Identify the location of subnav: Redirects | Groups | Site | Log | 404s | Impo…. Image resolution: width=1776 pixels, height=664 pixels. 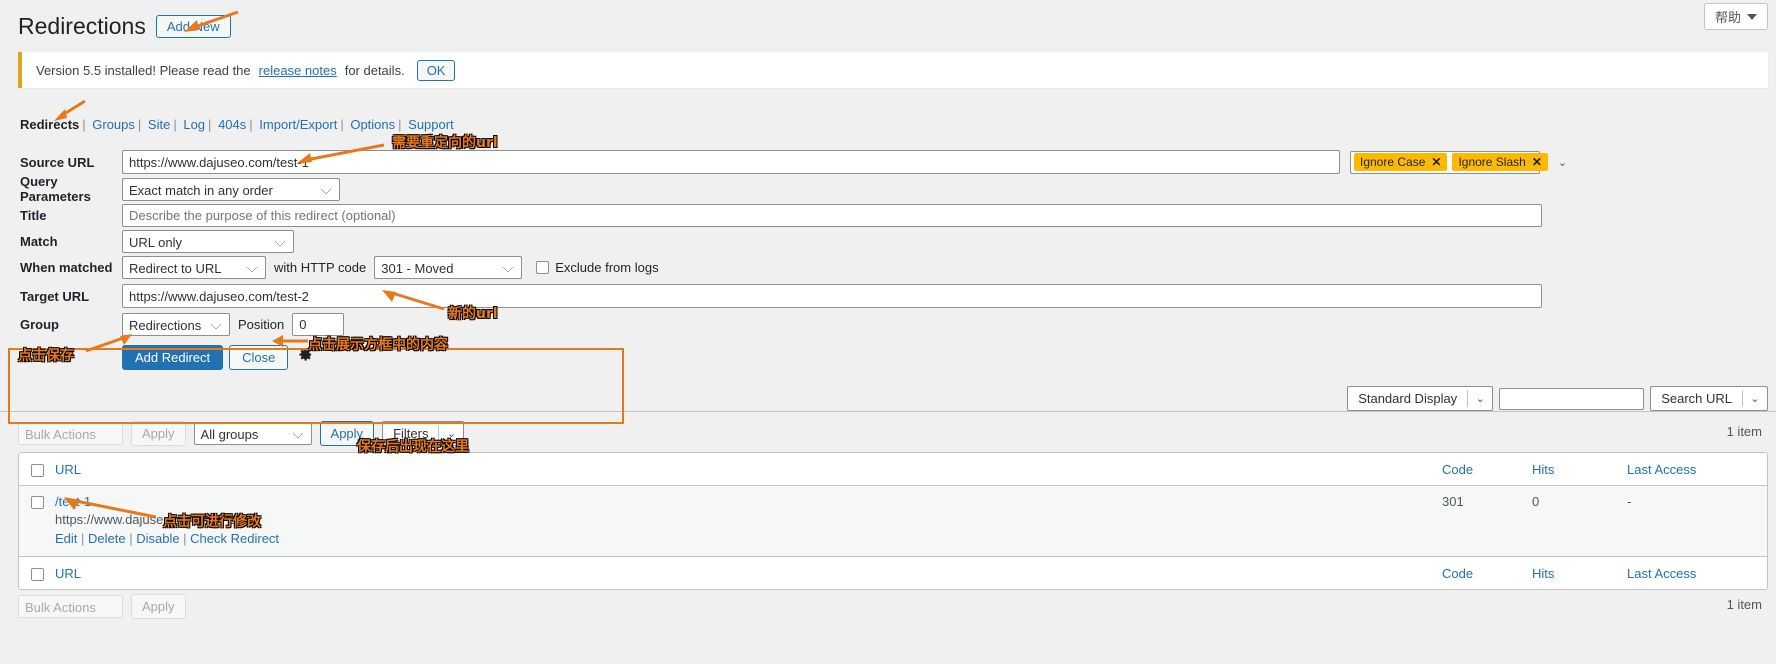
(237, 124).